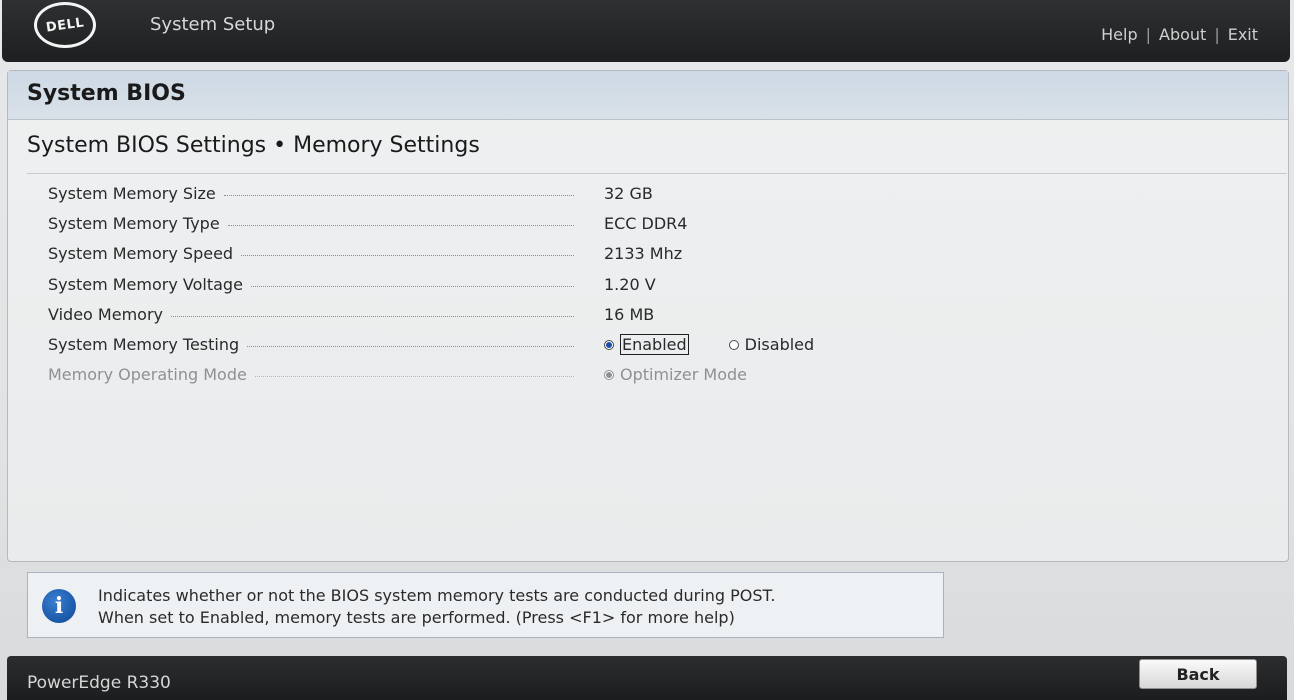 The width and height of the screenshot is (1294, 700). What do you see at coordinates (646, 223) in the screenshot?
I see `setting-value: ECC DDR4` at bounding box center [646, 223].